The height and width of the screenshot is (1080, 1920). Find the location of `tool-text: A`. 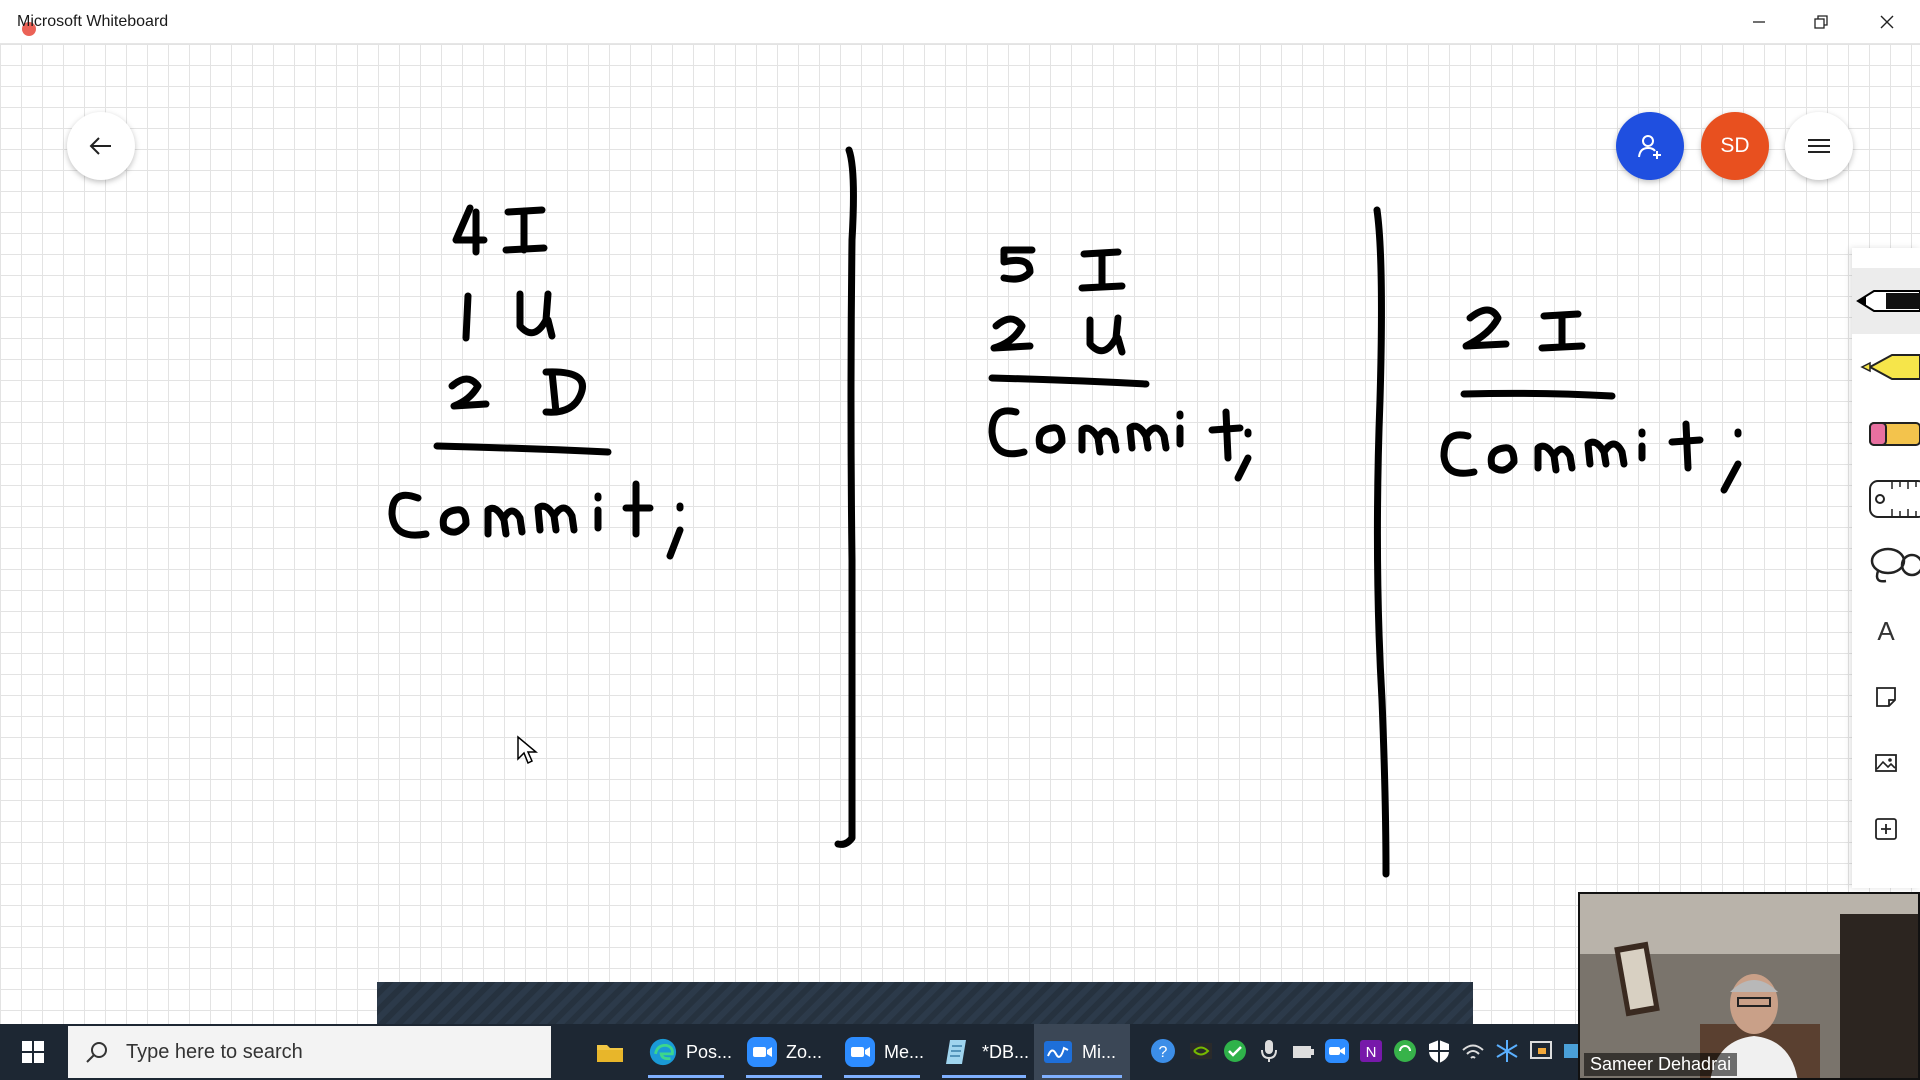

tool-text: A is located at coordinates (1886, 631).